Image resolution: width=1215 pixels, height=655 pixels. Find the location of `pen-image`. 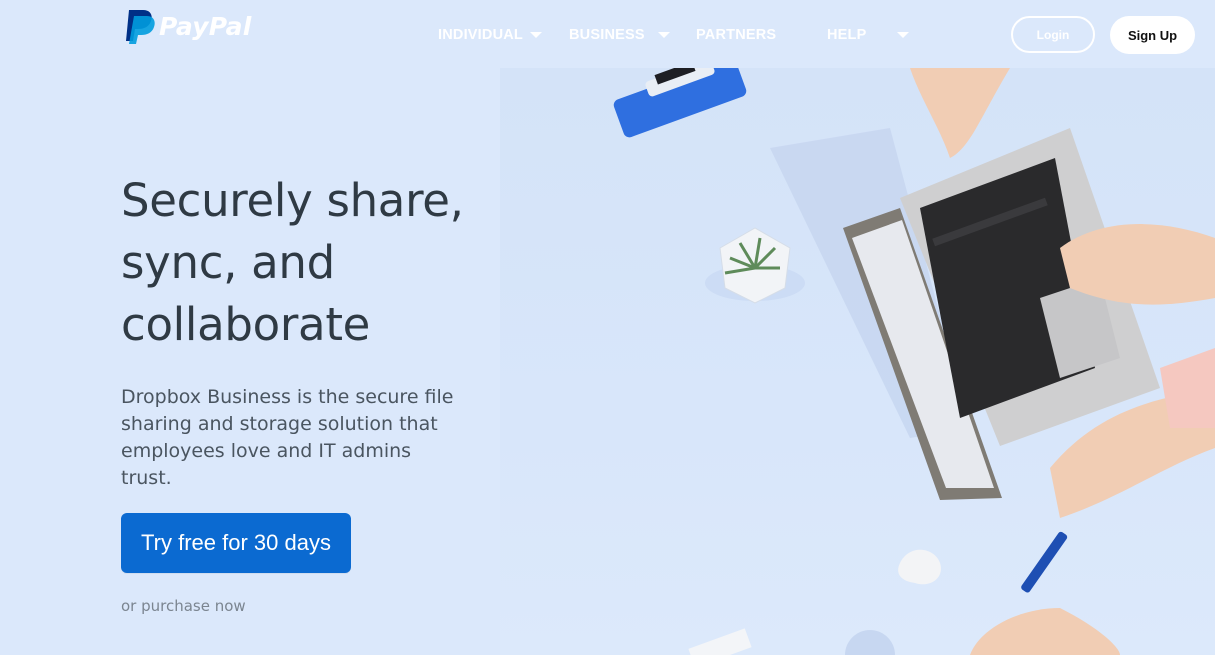

pen-image is located at coordinates (1044, 562).